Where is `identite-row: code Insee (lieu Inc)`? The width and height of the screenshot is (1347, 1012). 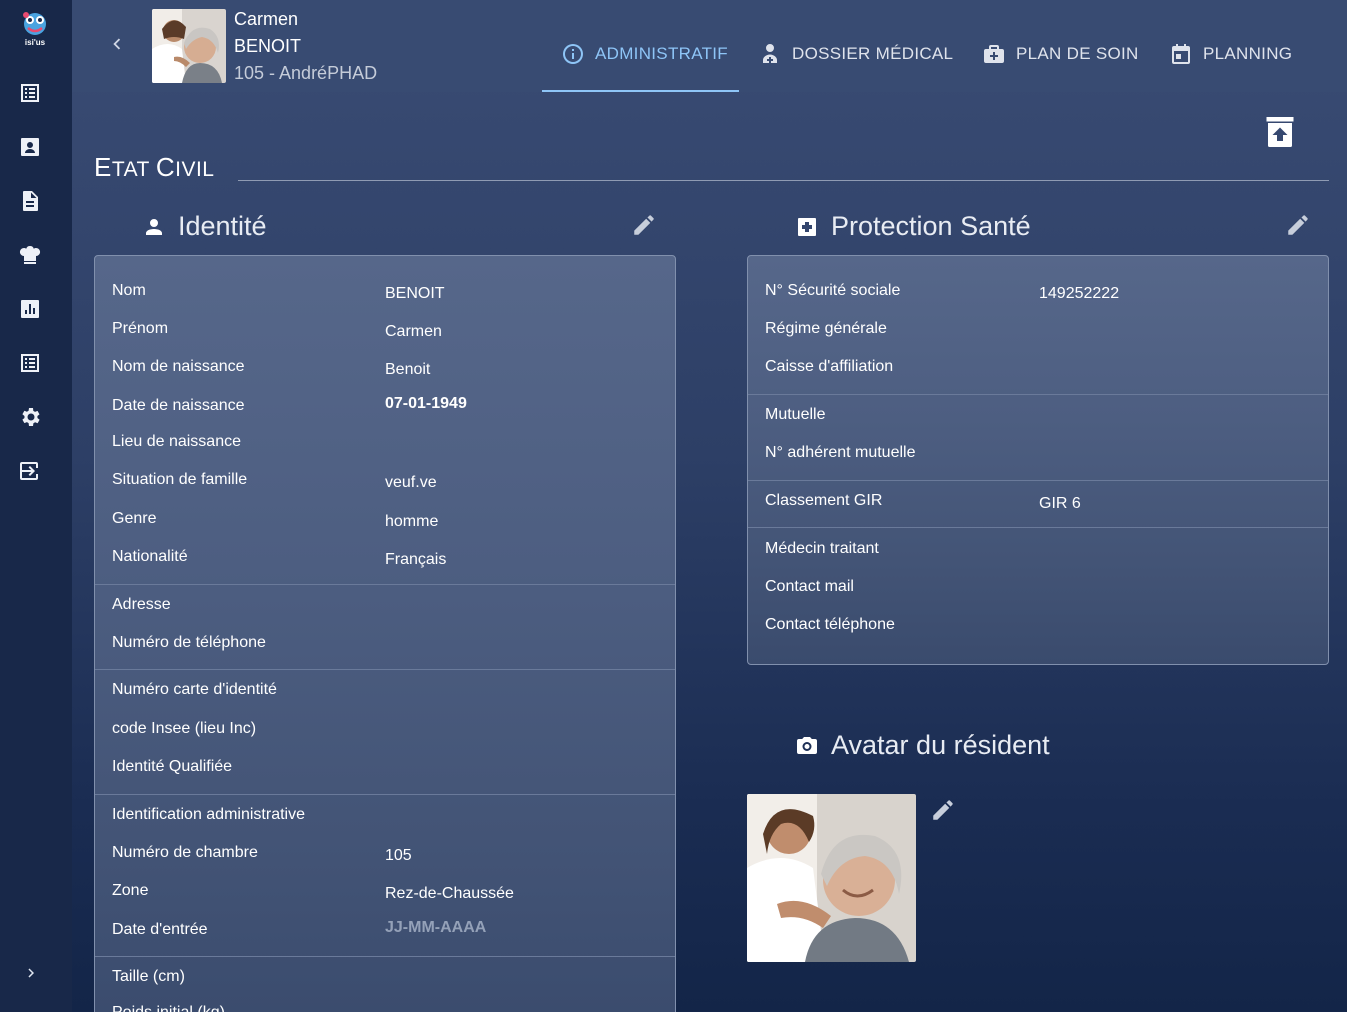 identite-row: code Insee (lieu Inc) is located at coordinates (385, 735).